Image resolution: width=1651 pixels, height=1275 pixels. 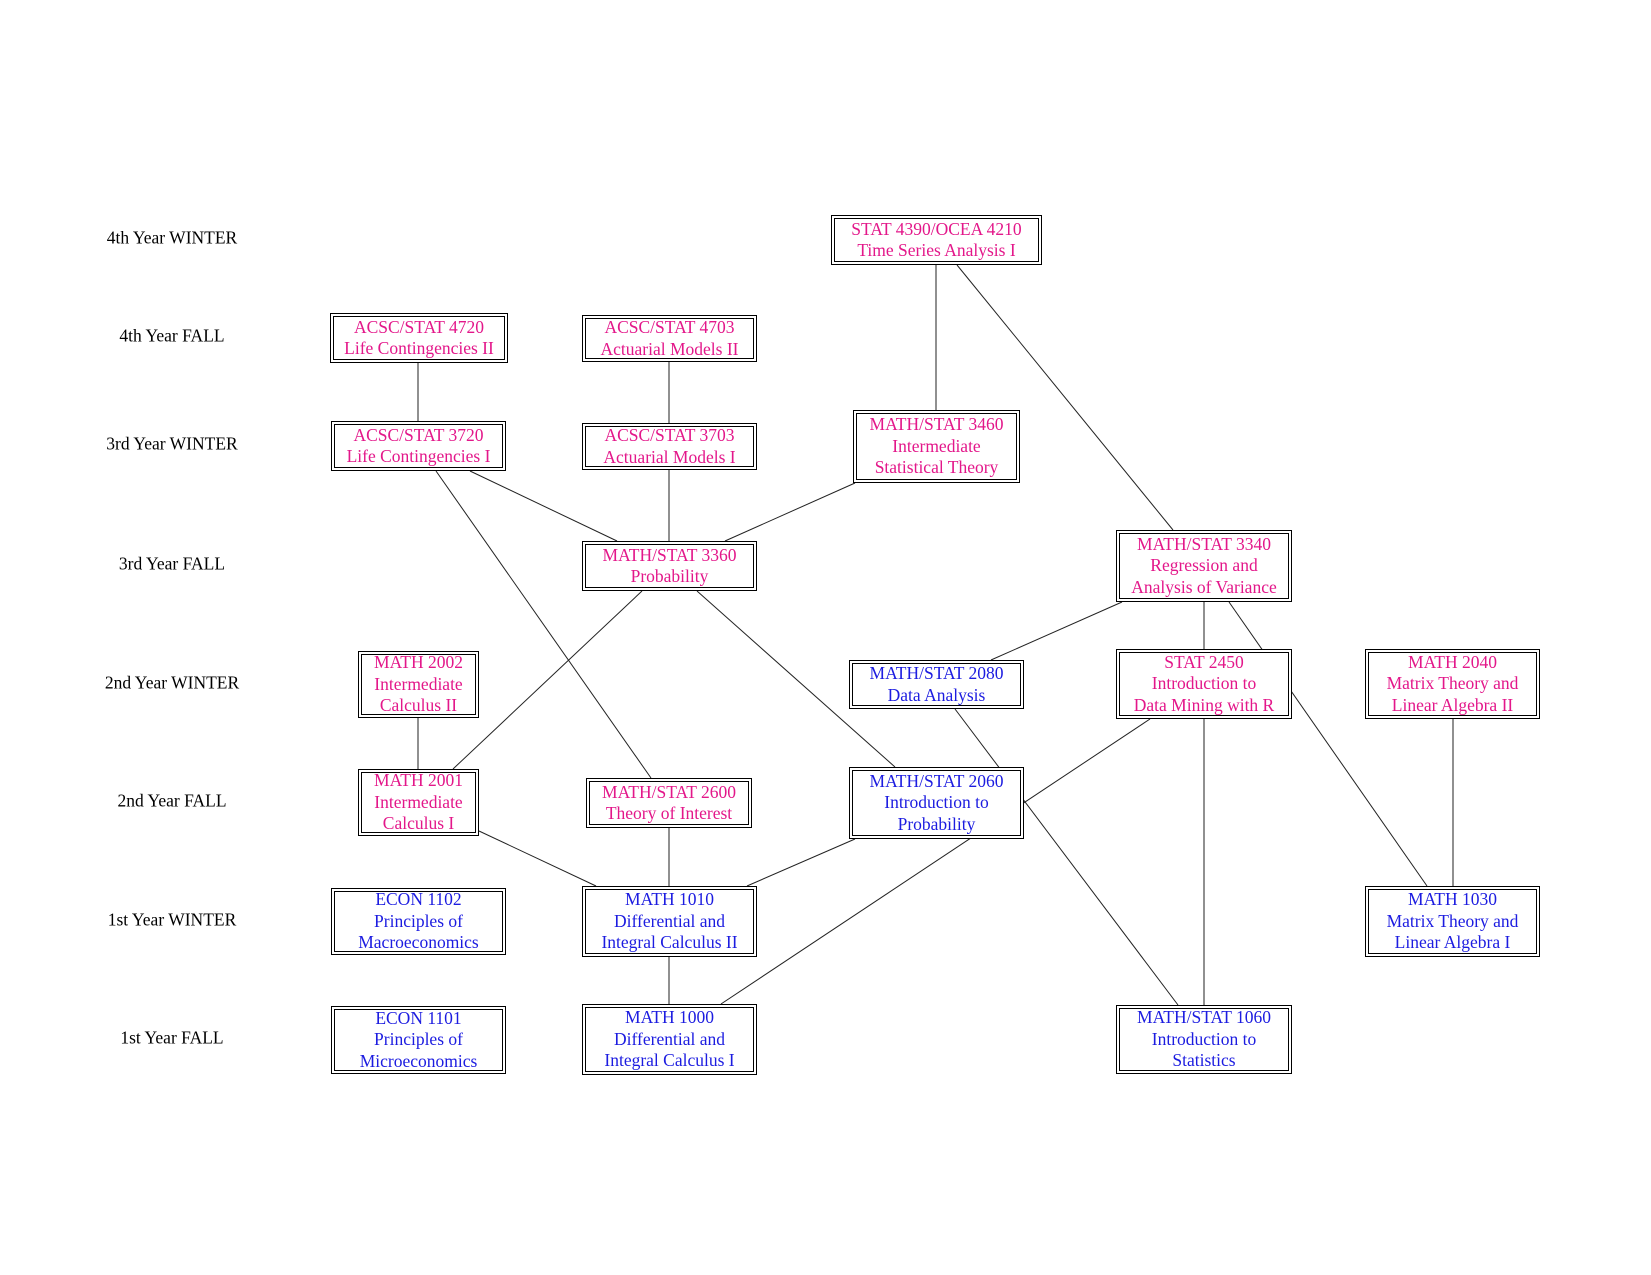 I want to click on course-title-line: Data Mining with R, so click(x=1204, y=704).